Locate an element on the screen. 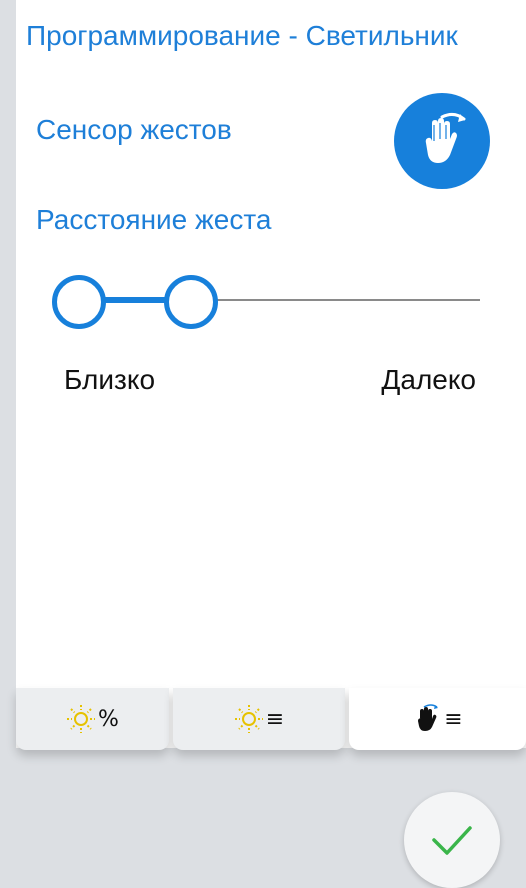  slider-thumb is located at coordinates (191, 302).